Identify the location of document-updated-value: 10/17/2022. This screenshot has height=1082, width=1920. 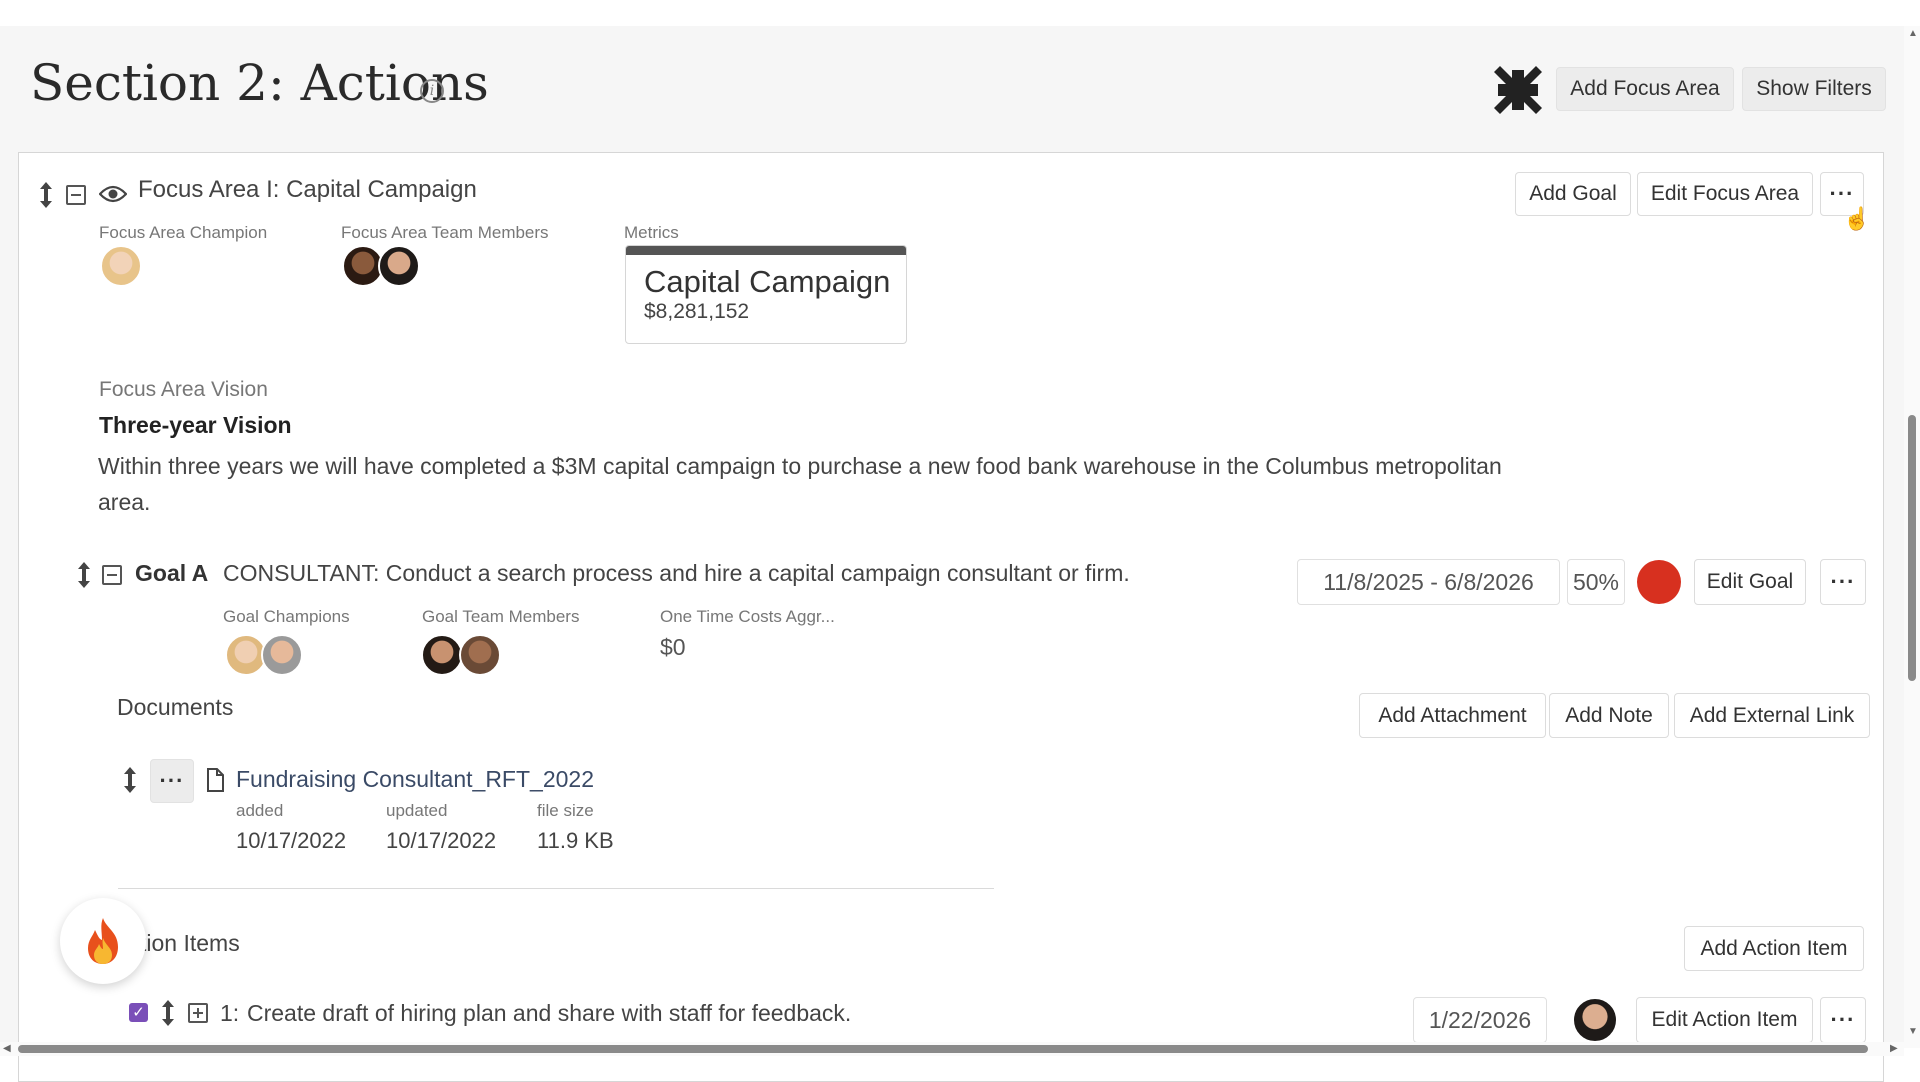
(441, 840).